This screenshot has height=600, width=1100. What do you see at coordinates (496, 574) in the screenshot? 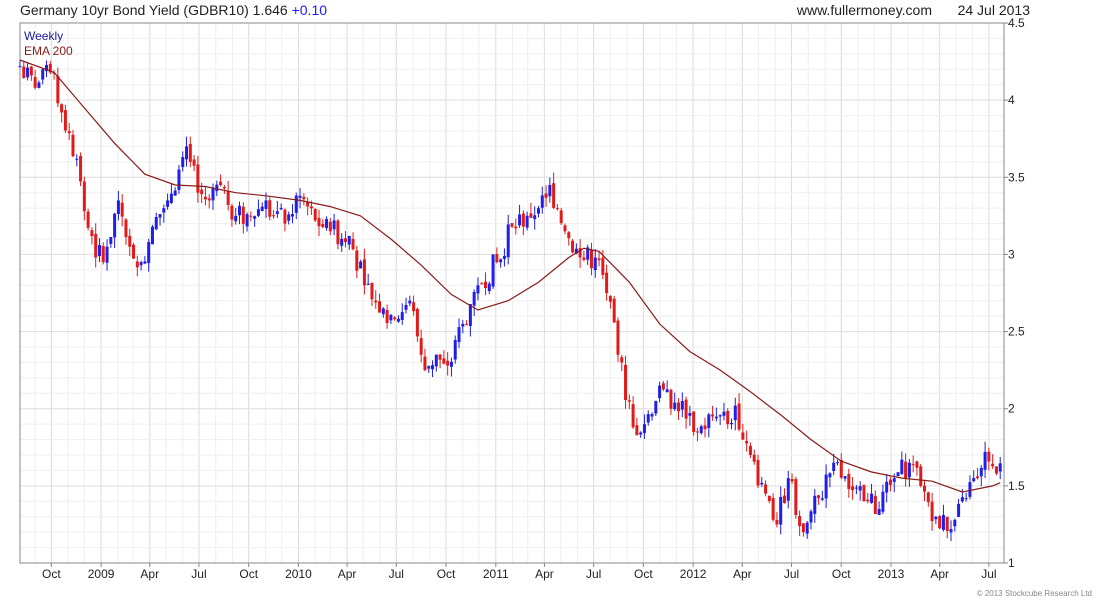
I see `x-tick-label: 2011` at bounding box center [496, 574].